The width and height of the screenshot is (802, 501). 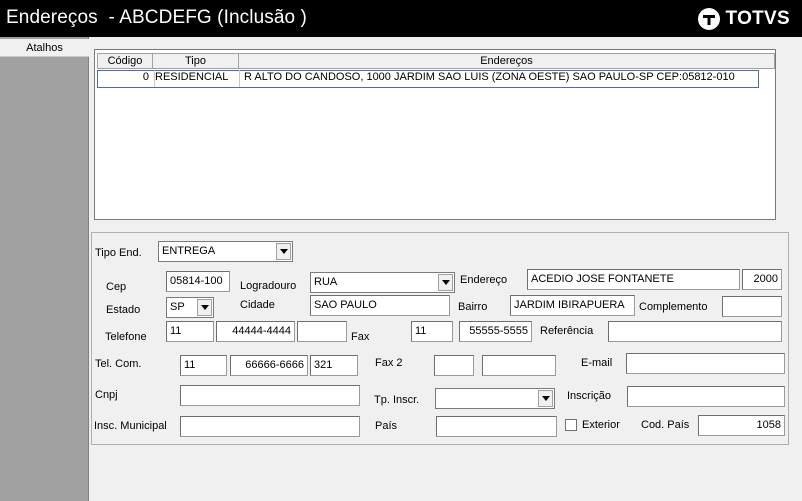 I want to click on telefone-ramal-input, so click(x=322, y=331).